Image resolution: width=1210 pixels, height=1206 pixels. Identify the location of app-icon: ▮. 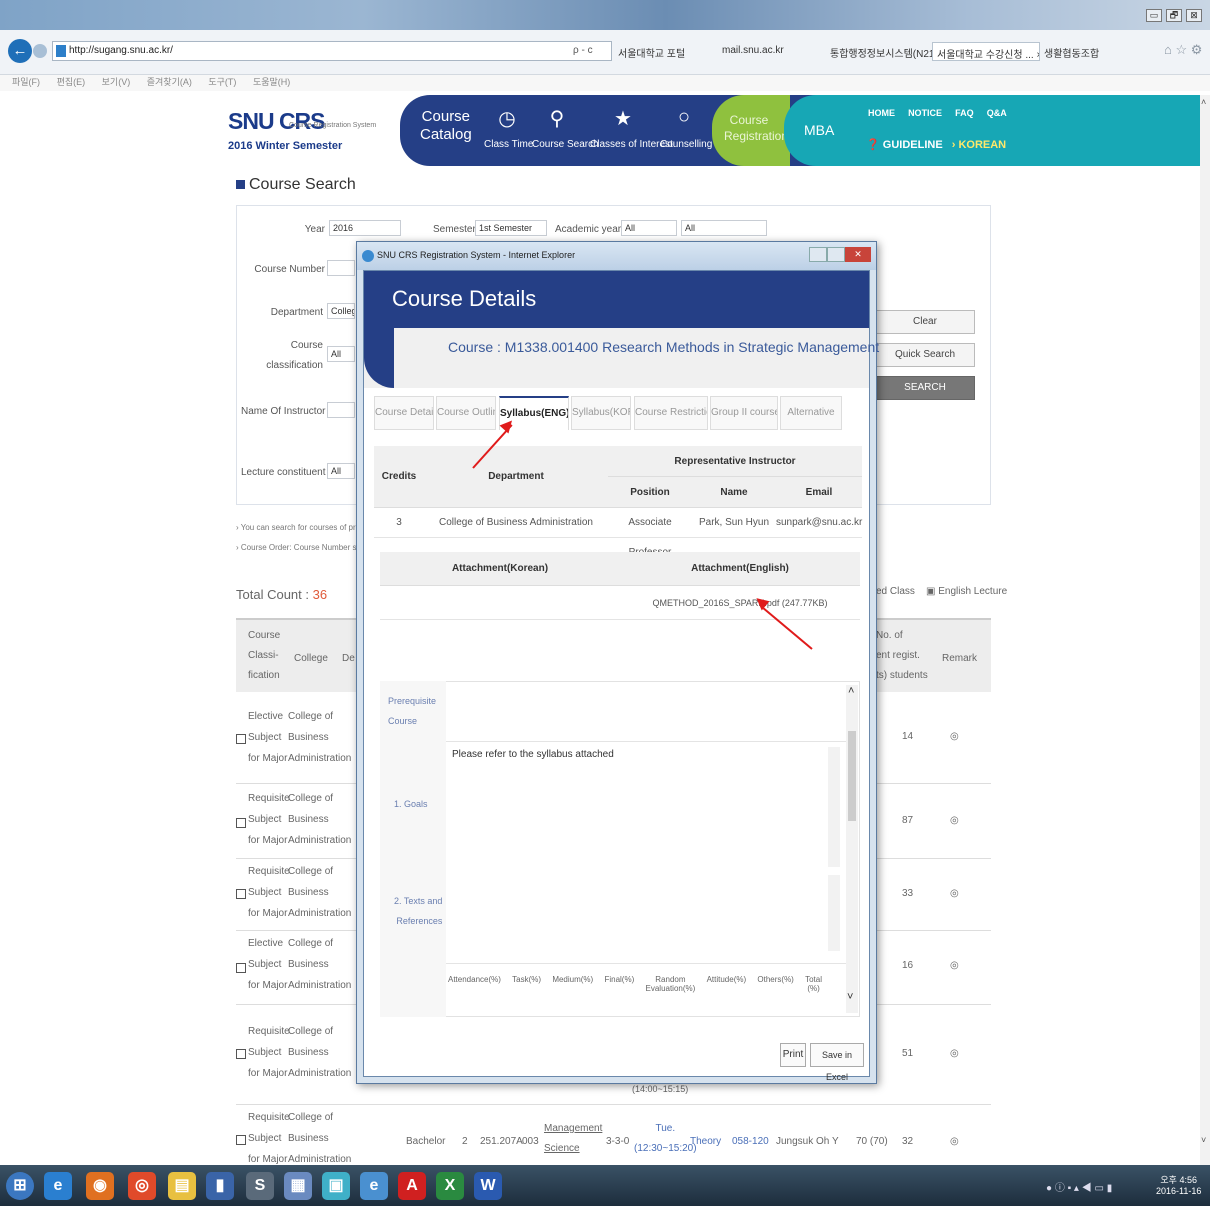
(220, 1186).